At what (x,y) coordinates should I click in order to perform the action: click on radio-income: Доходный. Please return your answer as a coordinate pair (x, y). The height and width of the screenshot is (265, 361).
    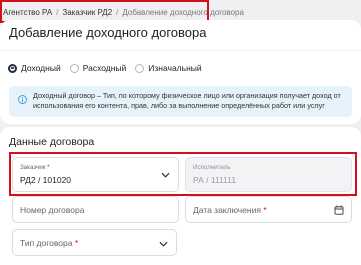
    Looking at the image, I should click on (34, 68).